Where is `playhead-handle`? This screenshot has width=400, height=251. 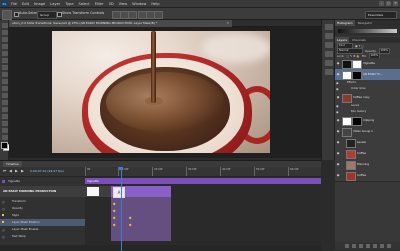
playhead-handle is located at coordinates (121, 168).